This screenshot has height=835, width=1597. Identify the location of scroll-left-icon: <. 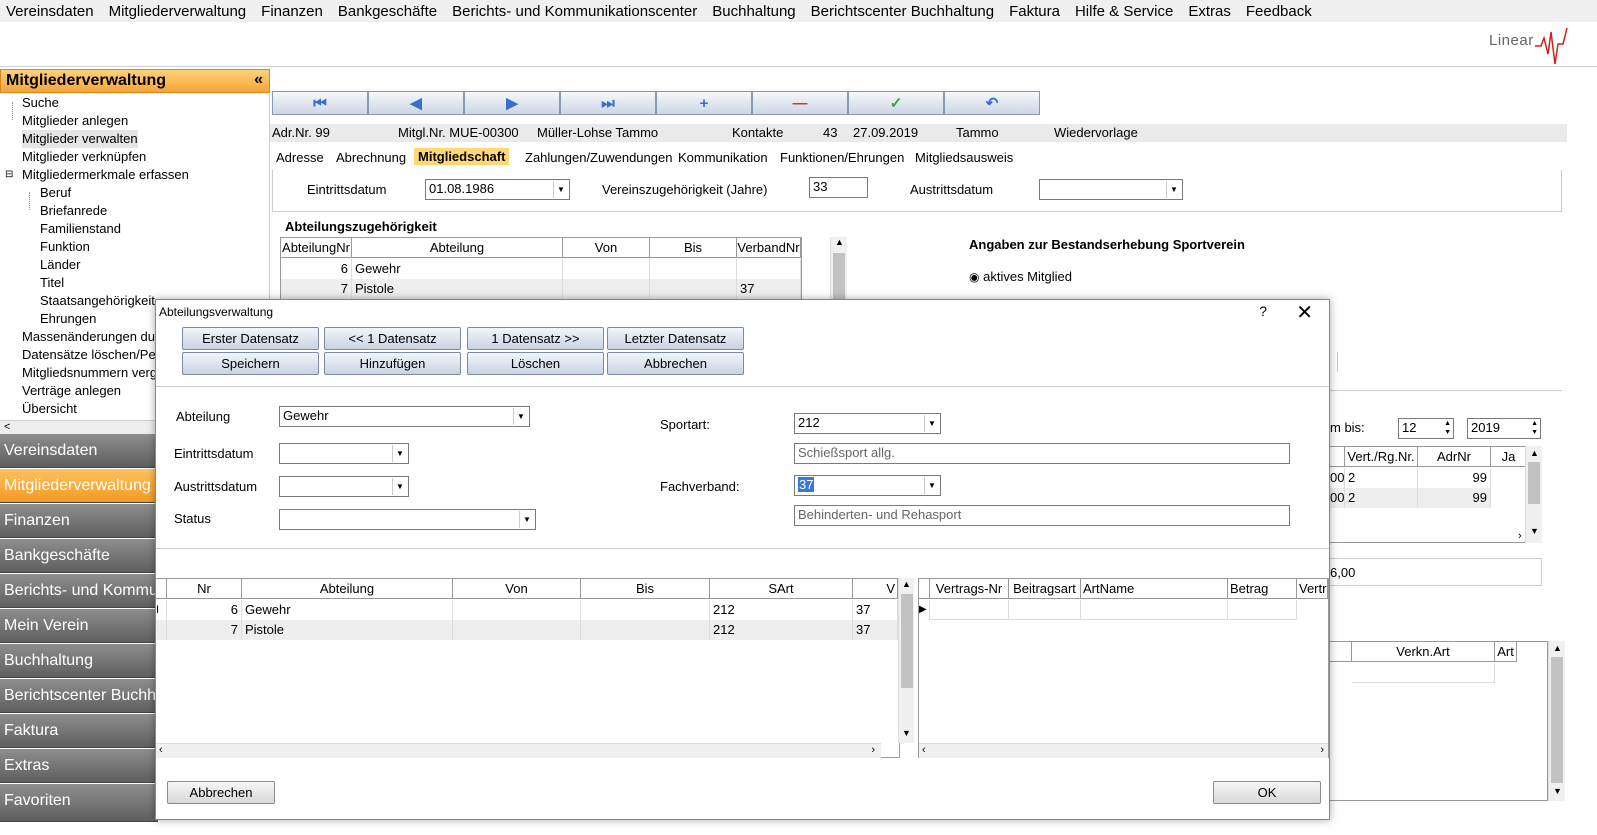
(7, 427).